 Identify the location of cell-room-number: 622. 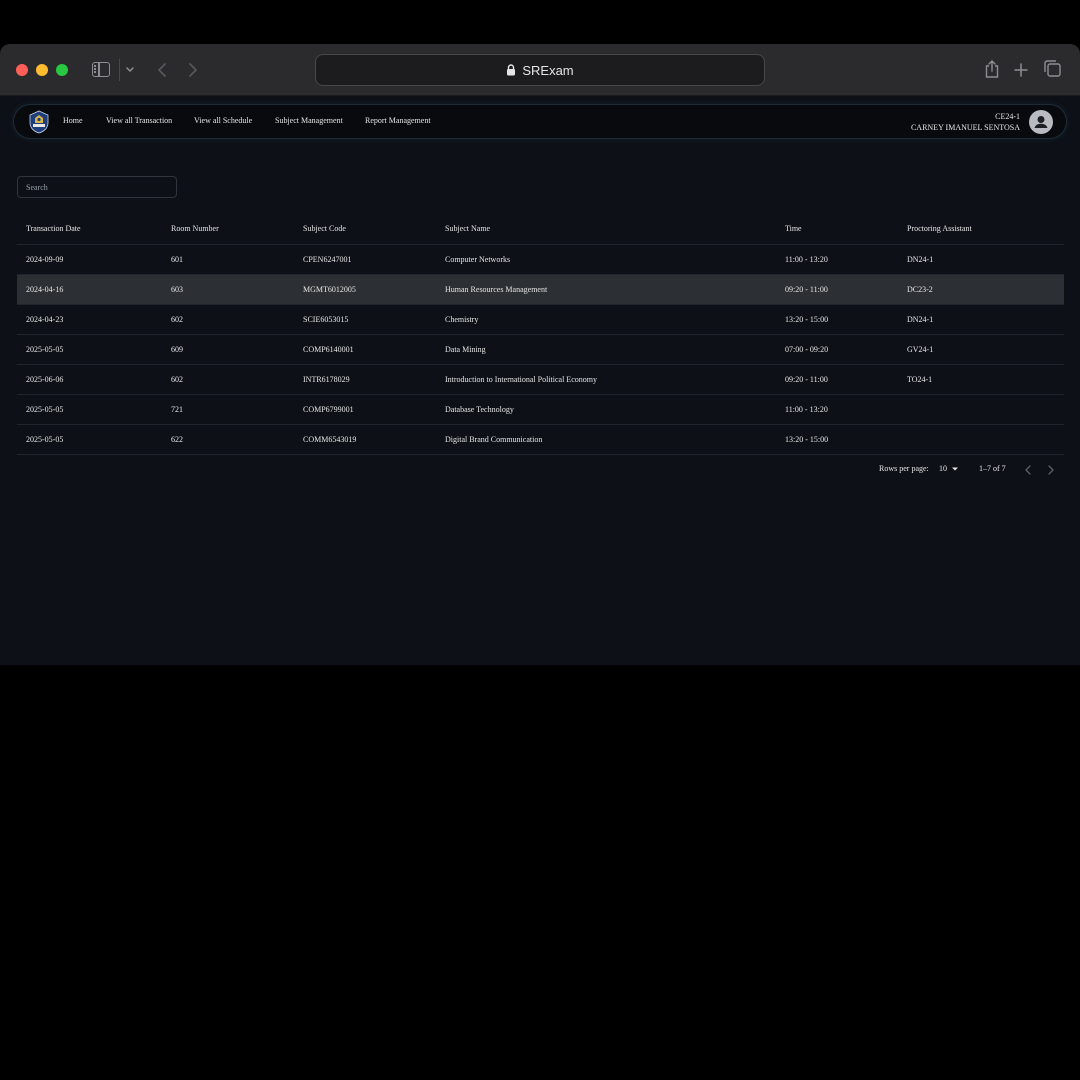
(228, 439).